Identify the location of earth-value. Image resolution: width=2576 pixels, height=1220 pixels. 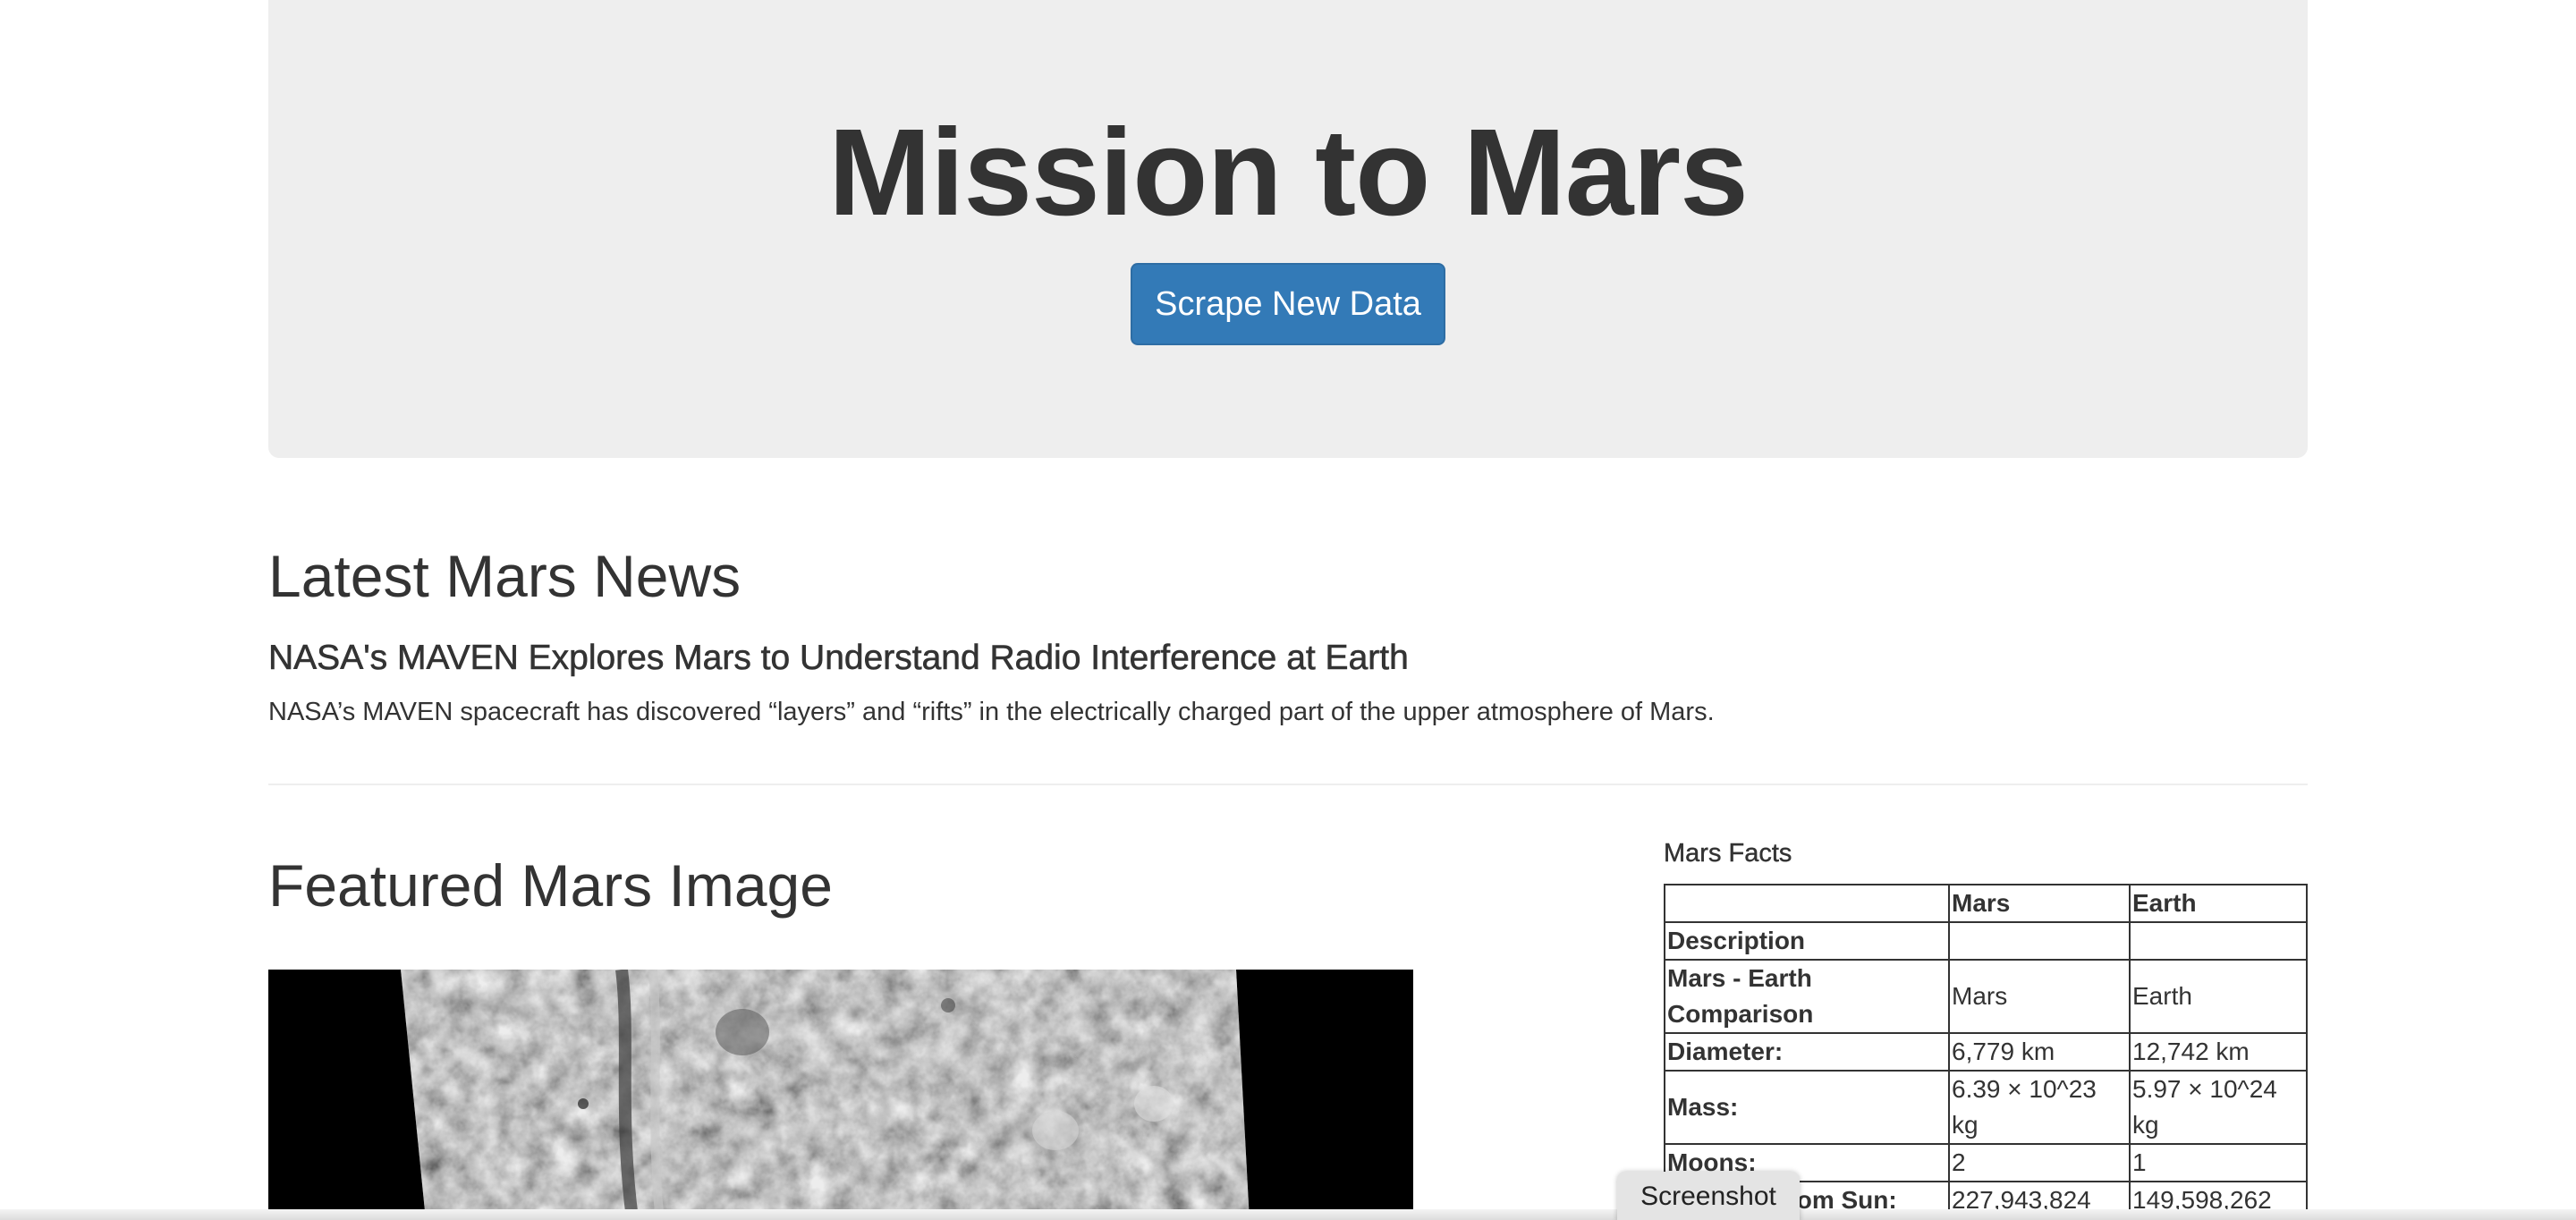
(2218, 941).